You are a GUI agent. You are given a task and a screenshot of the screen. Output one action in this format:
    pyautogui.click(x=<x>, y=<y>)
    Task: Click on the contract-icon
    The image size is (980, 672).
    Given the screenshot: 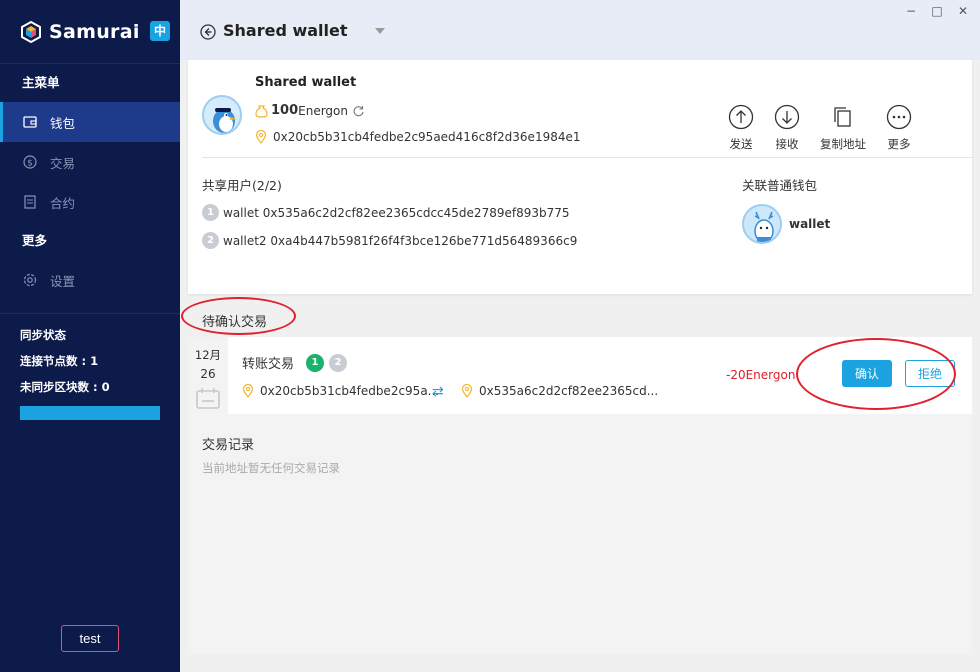 What is the action you would take?
    pyautogui.click(x=30, y=202)
    